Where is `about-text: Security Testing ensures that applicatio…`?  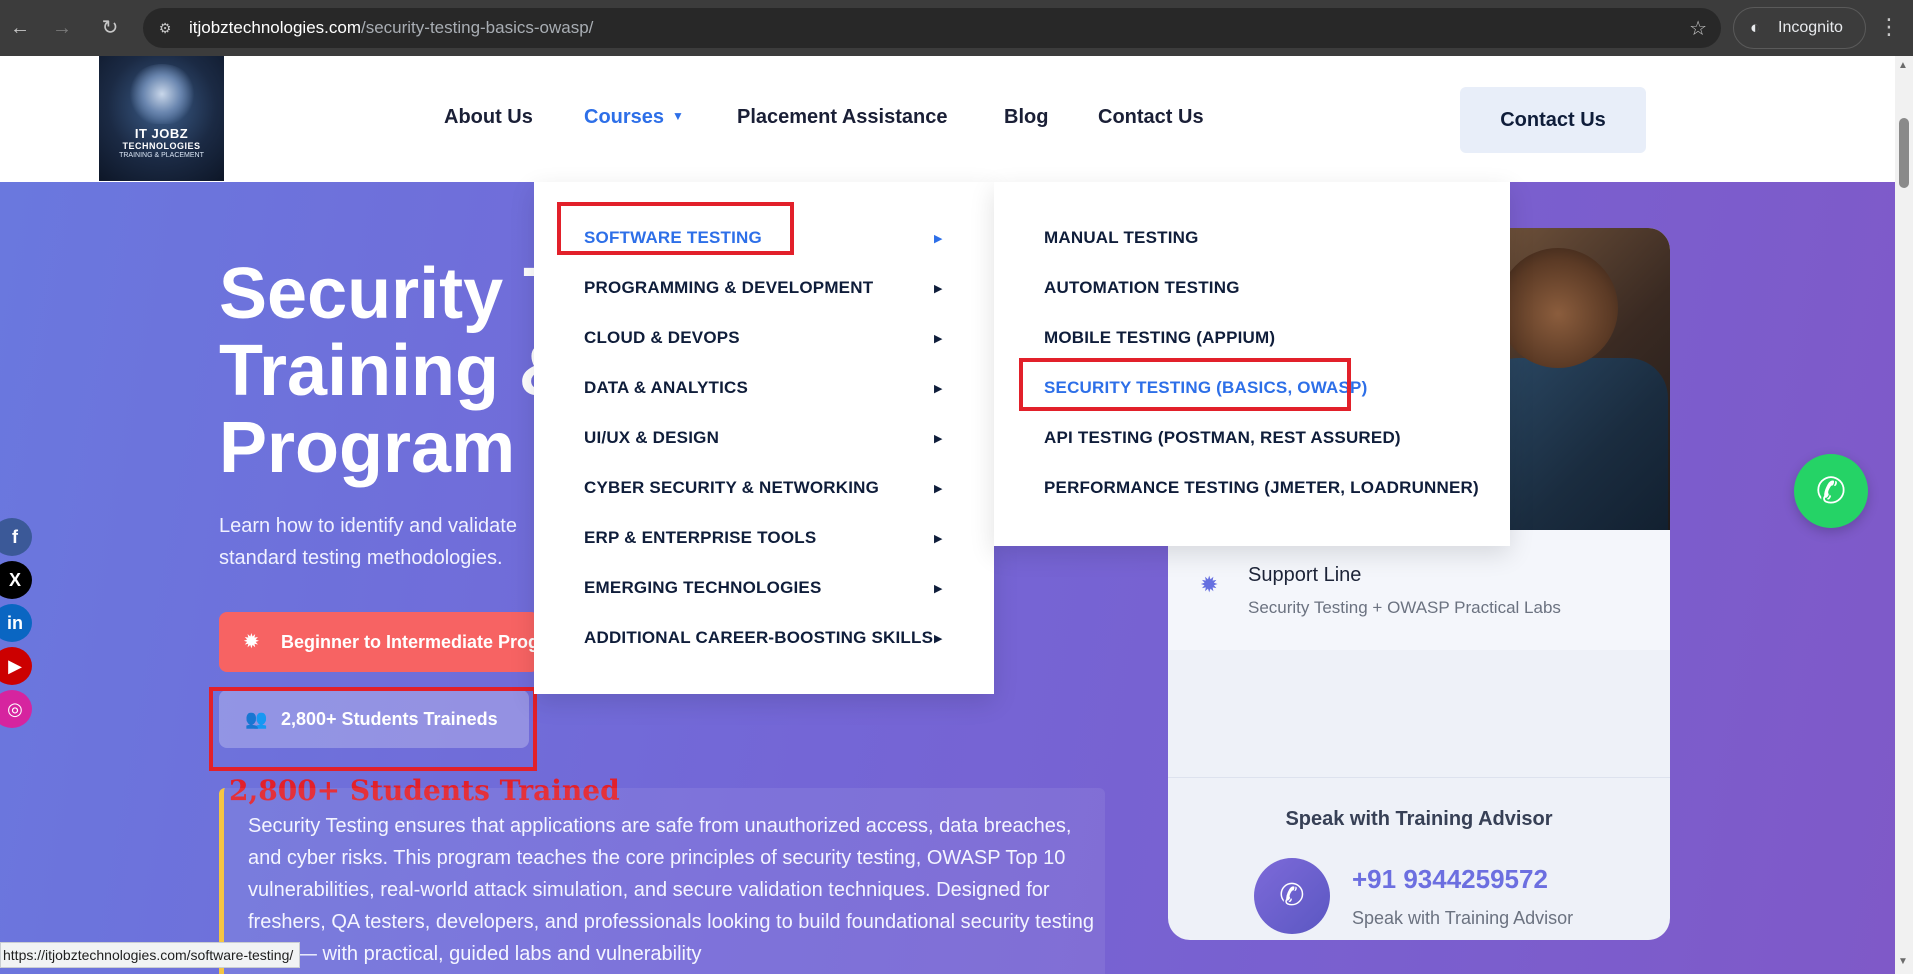 about-text: Security Testing ensures that applicatio… is located at coordinates (671, 890).